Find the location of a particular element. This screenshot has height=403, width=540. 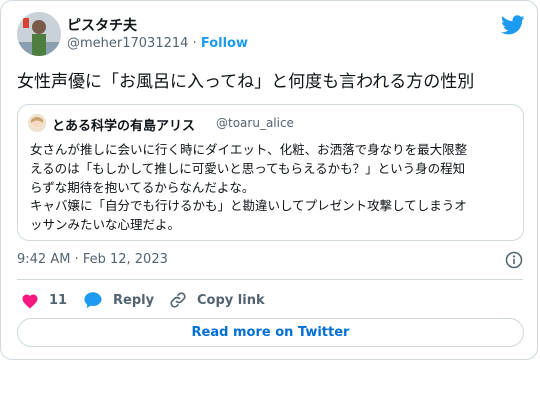

quoted-text-line: えるのは「もしかして推しに可愛いと思ってもらえるかも？」という身の程知 is located at coordinates (248, 168).